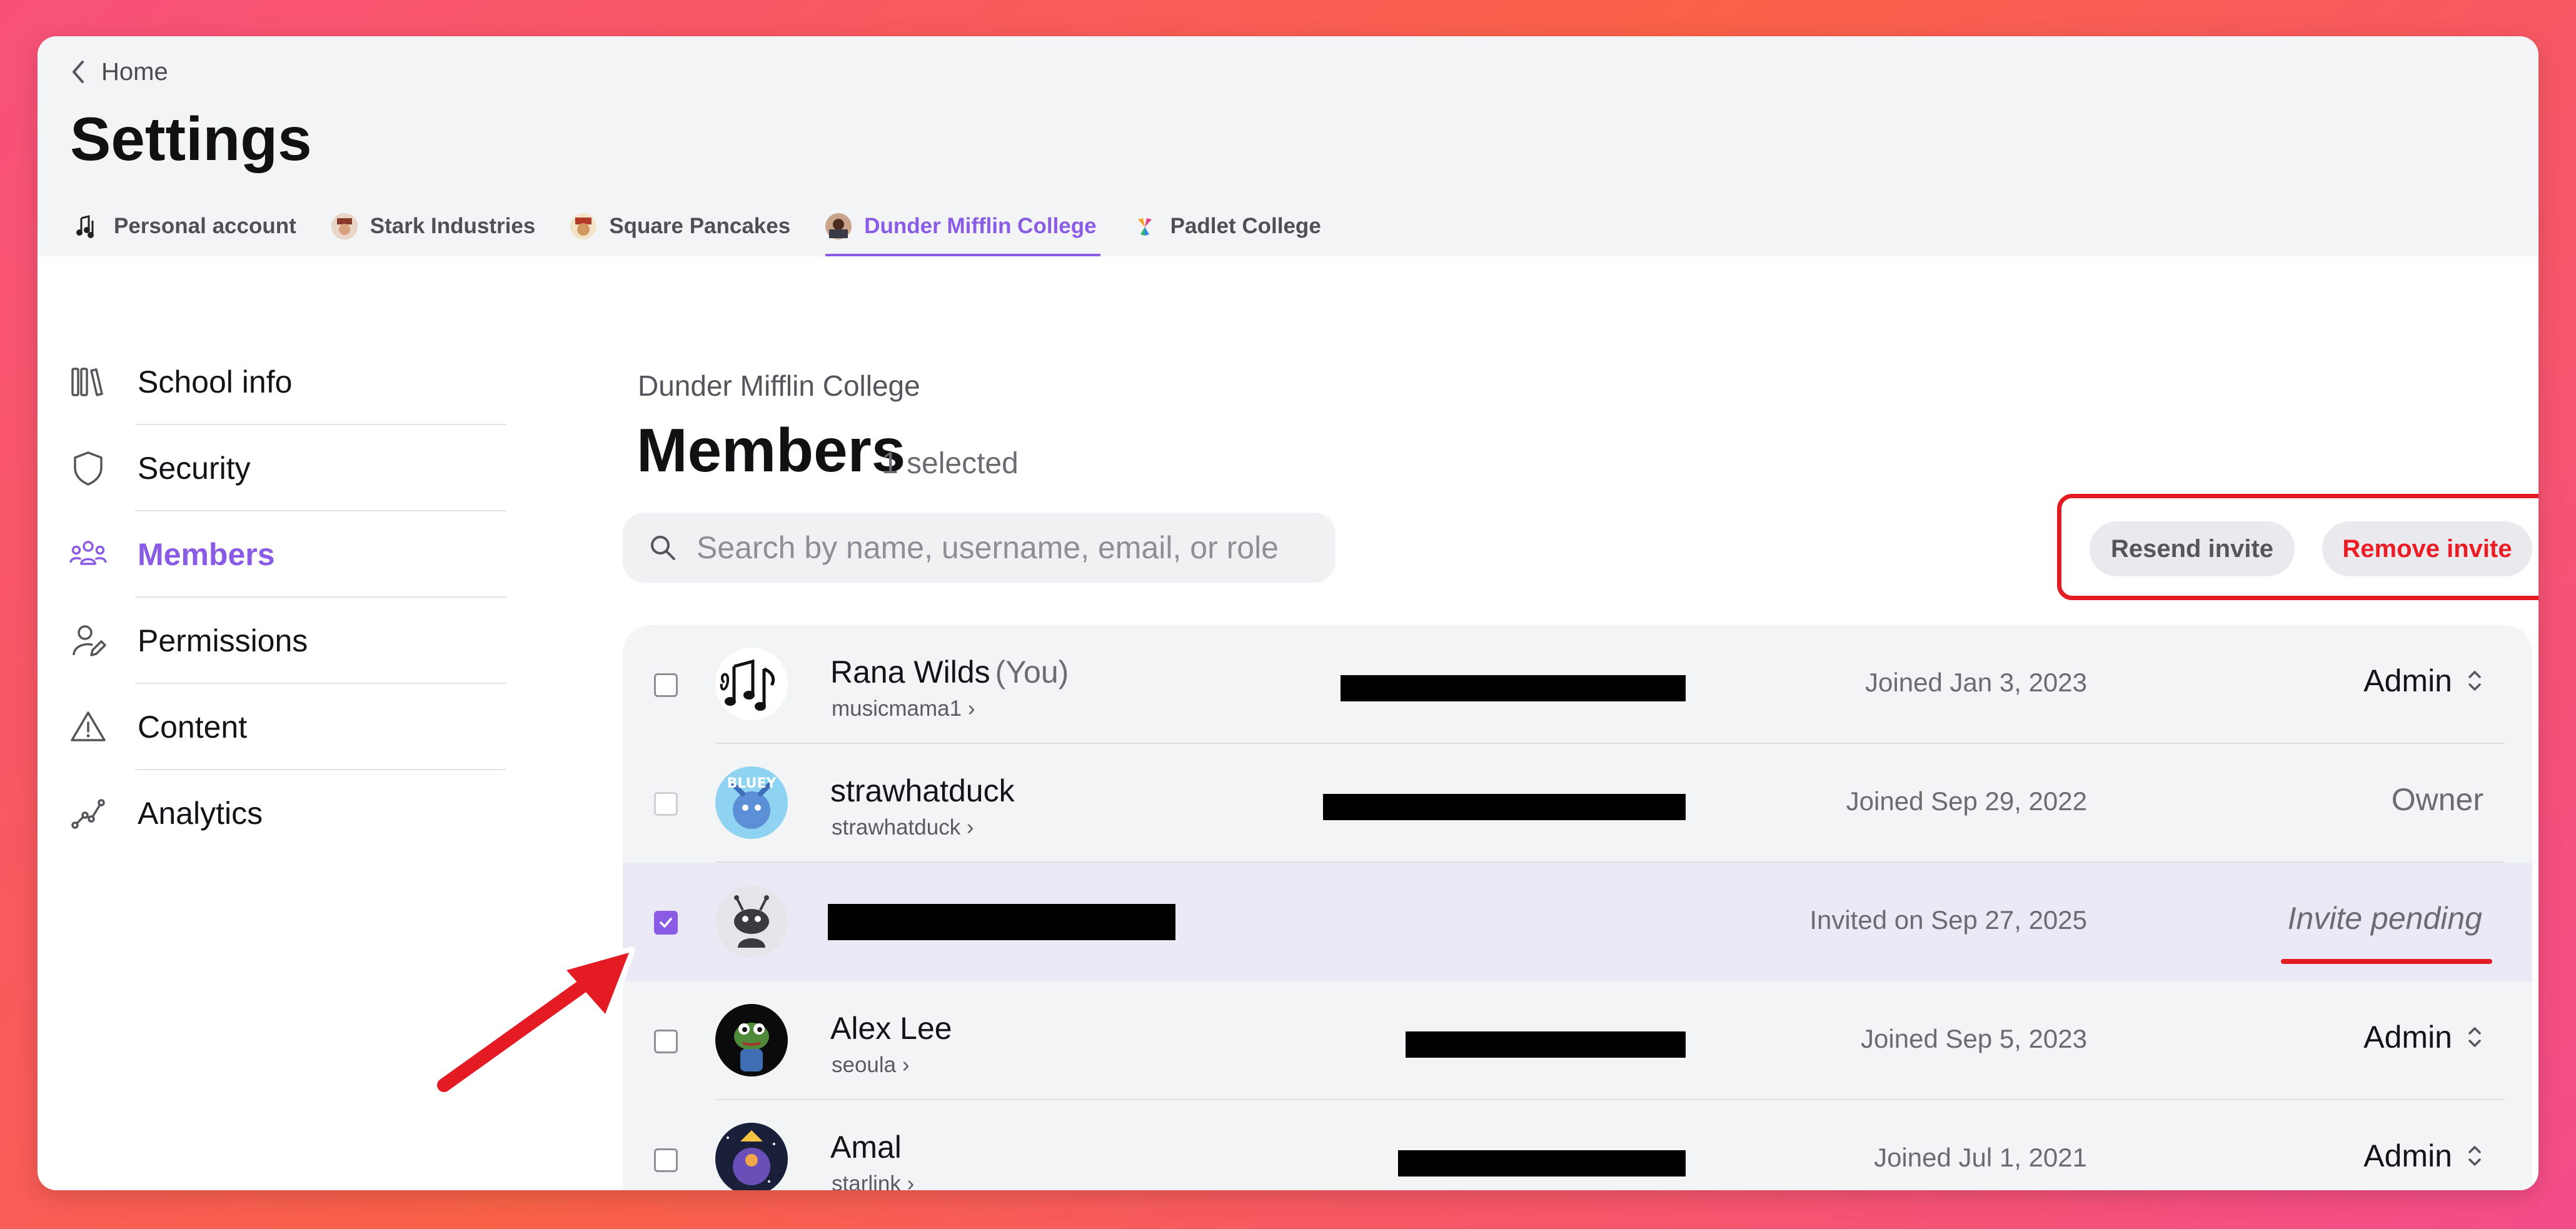 This screenshot has height=1229, width=2576. What do you see at coordinates (873, 1181) in the screenshot?
I see `member-username-link: starlink ›` at bounding box center [873, 1181].